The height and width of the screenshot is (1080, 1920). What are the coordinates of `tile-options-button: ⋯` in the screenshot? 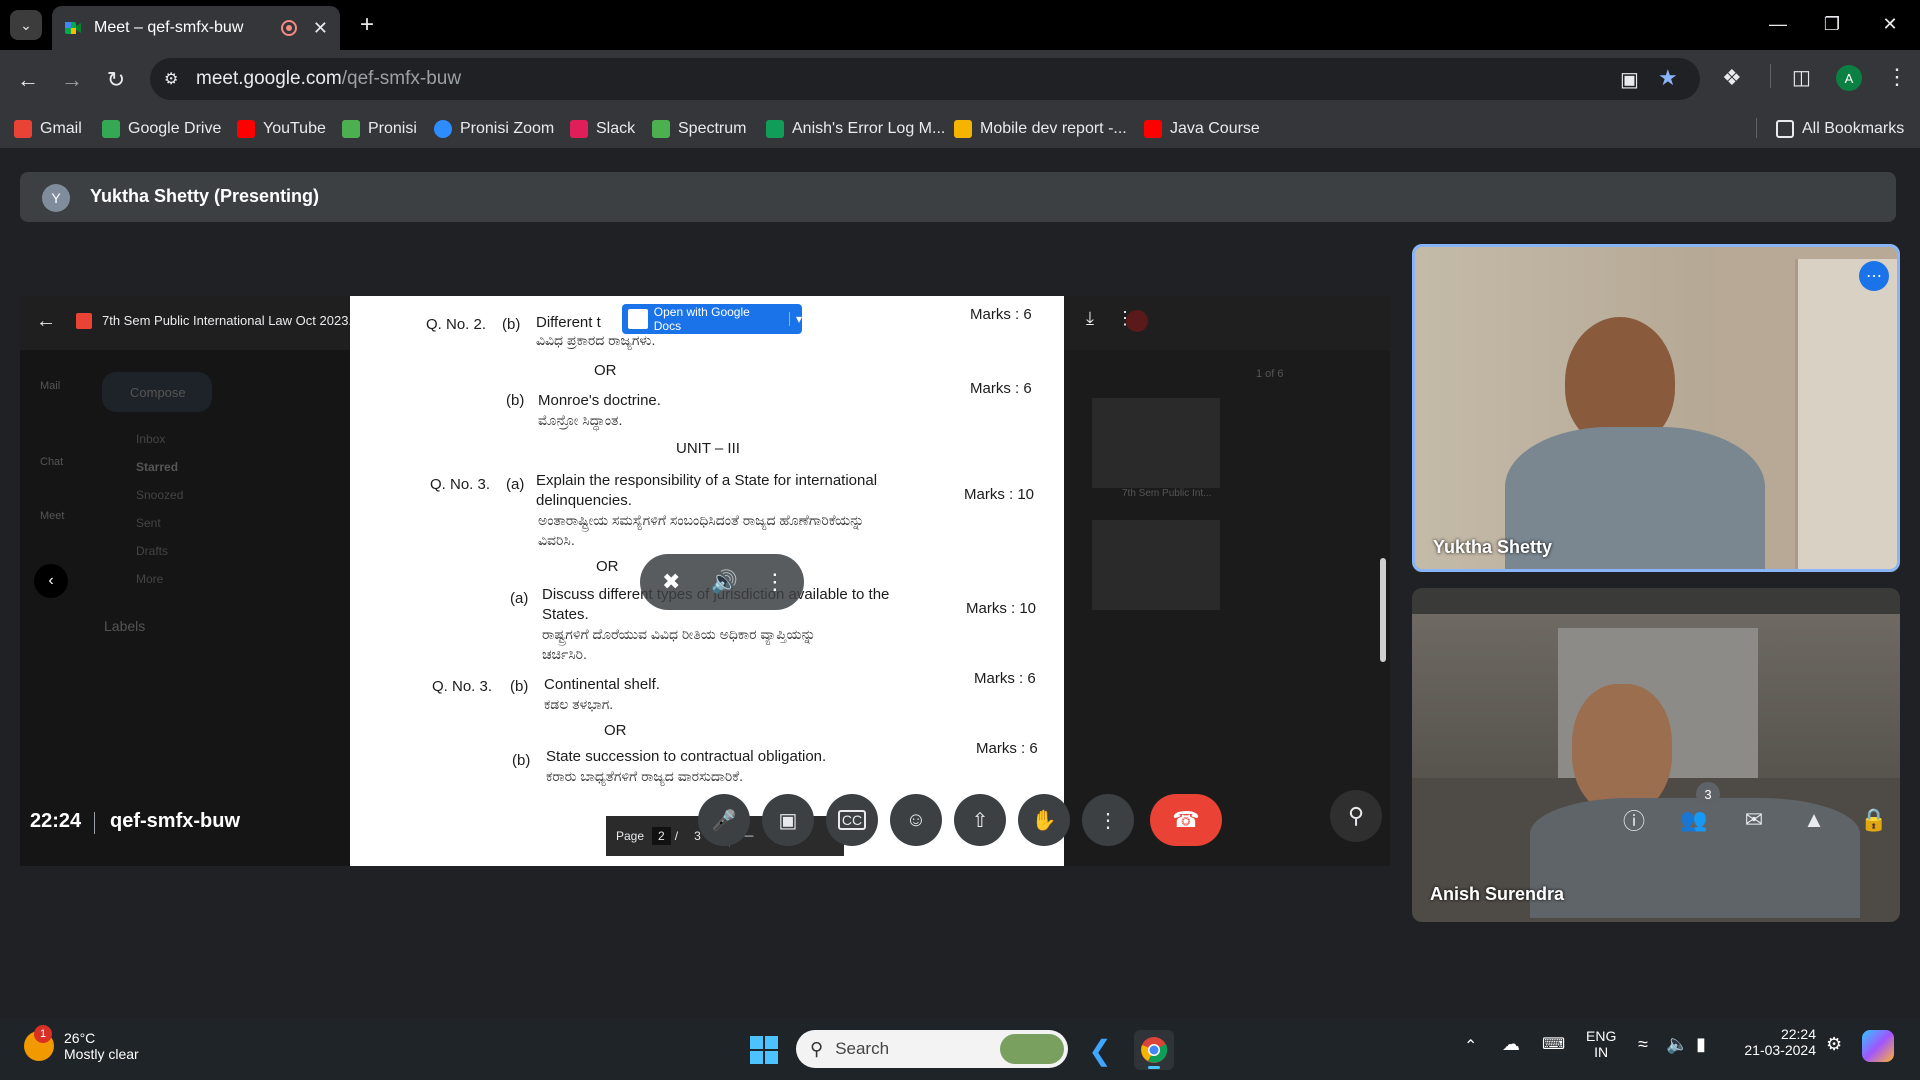 It's located at (1874, 276).